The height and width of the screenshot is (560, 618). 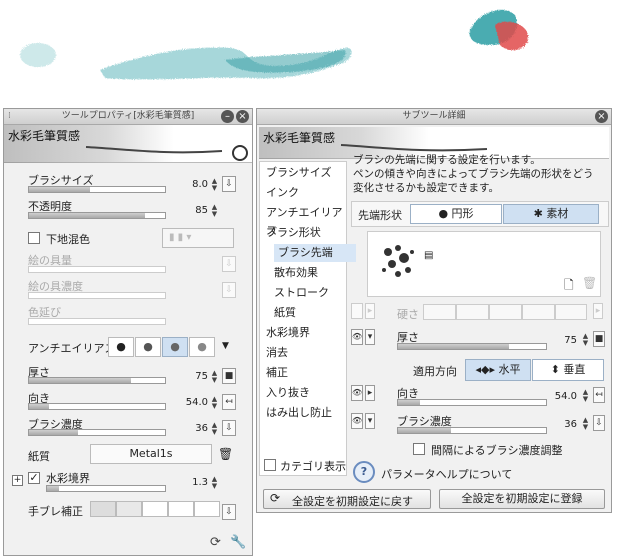 What do you see at coordinates (198, 238) in the screenshot?
I see `mix-mode-select: ▮ ▮ ▾` at bounding box center [198, 238].